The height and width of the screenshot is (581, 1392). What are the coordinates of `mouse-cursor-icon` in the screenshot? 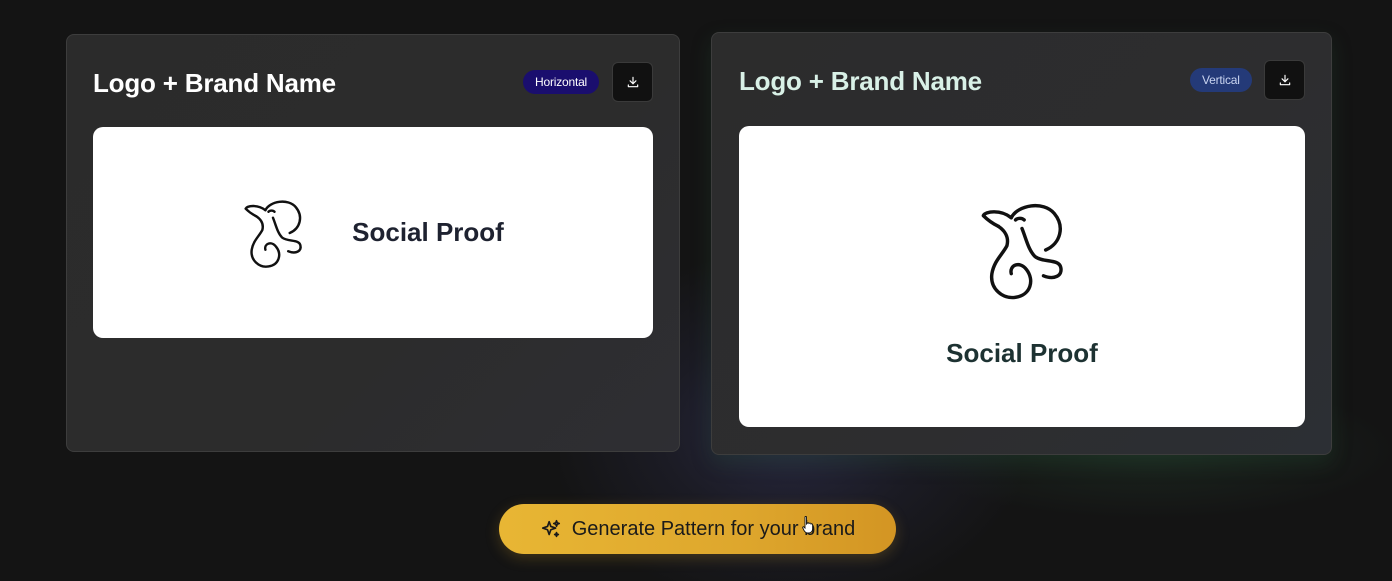 It's located at (808, 525).